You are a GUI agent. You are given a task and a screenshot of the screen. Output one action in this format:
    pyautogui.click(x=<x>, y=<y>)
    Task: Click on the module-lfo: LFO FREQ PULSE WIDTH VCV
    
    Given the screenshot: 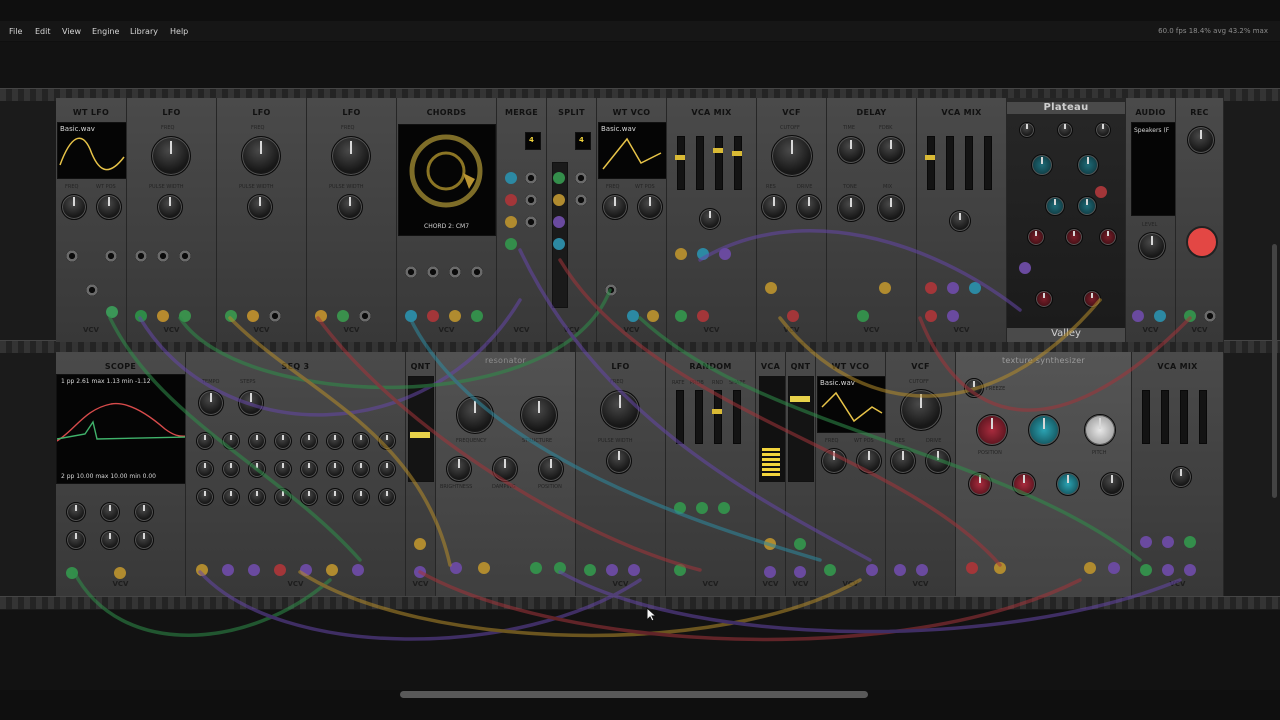 What is the action you would take?
    pyautogui.click(x=621, y=474)
    